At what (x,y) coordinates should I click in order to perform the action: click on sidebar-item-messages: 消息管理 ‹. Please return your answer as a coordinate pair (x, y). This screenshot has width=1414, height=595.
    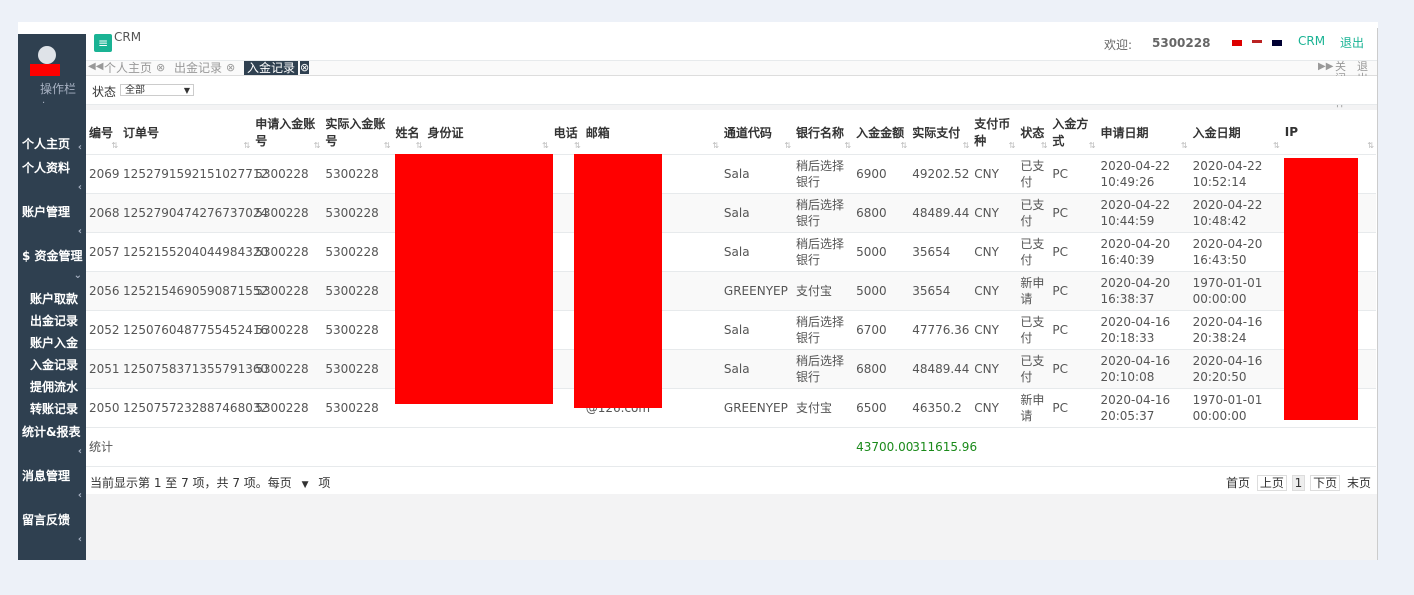
    Looking at the image, I should click on (52, 484).